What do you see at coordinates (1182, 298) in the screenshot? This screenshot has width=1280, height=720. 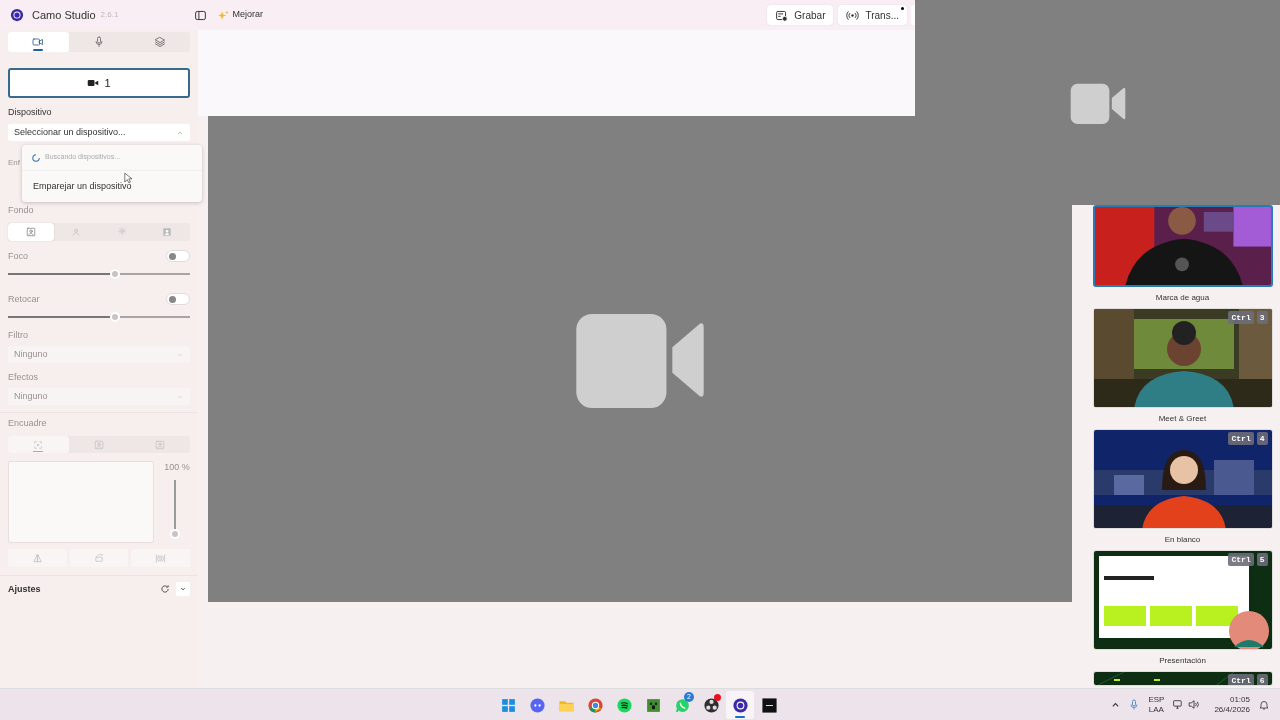 I see `scene-label: Marca de agua` at bounding box center [1182, 298].